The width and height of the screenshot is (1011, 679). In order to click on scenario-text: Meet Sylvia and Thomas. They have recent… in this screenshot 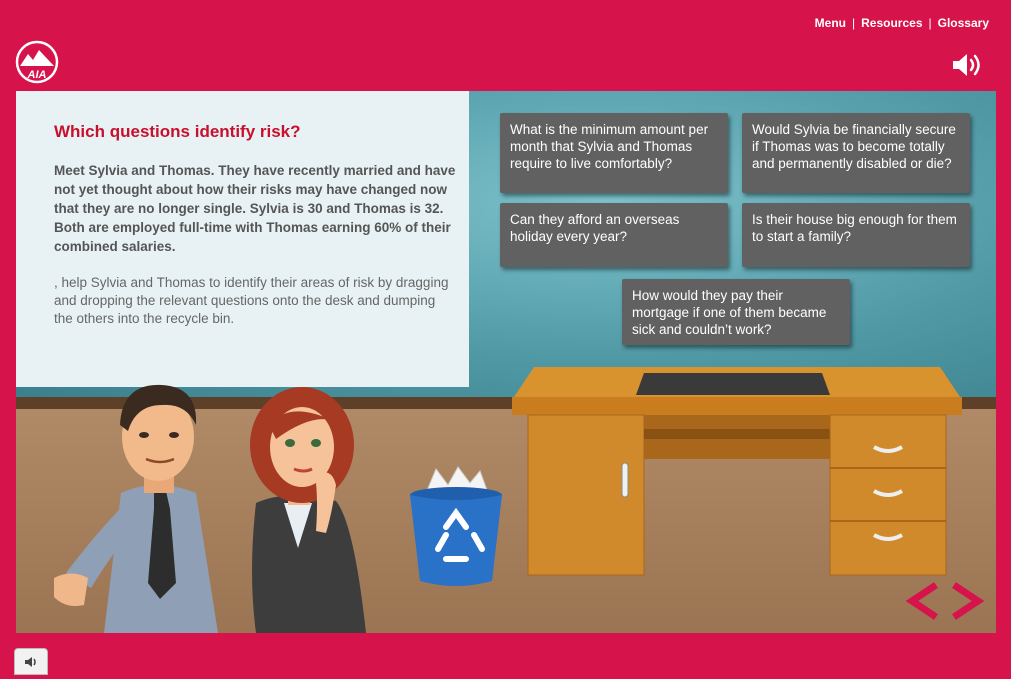, I will do `click(255, 208)`.